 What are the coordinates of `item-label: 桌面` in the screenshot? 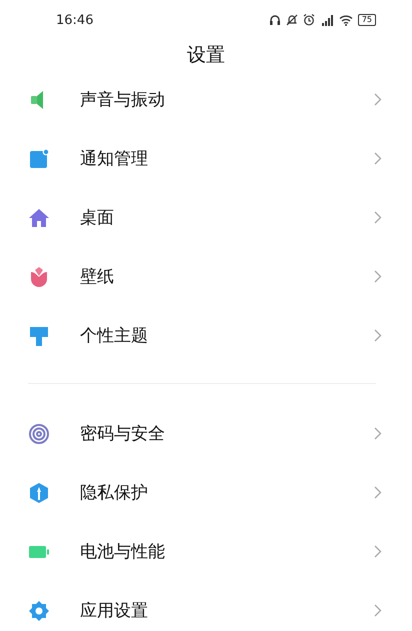 It's located at (97, 218).